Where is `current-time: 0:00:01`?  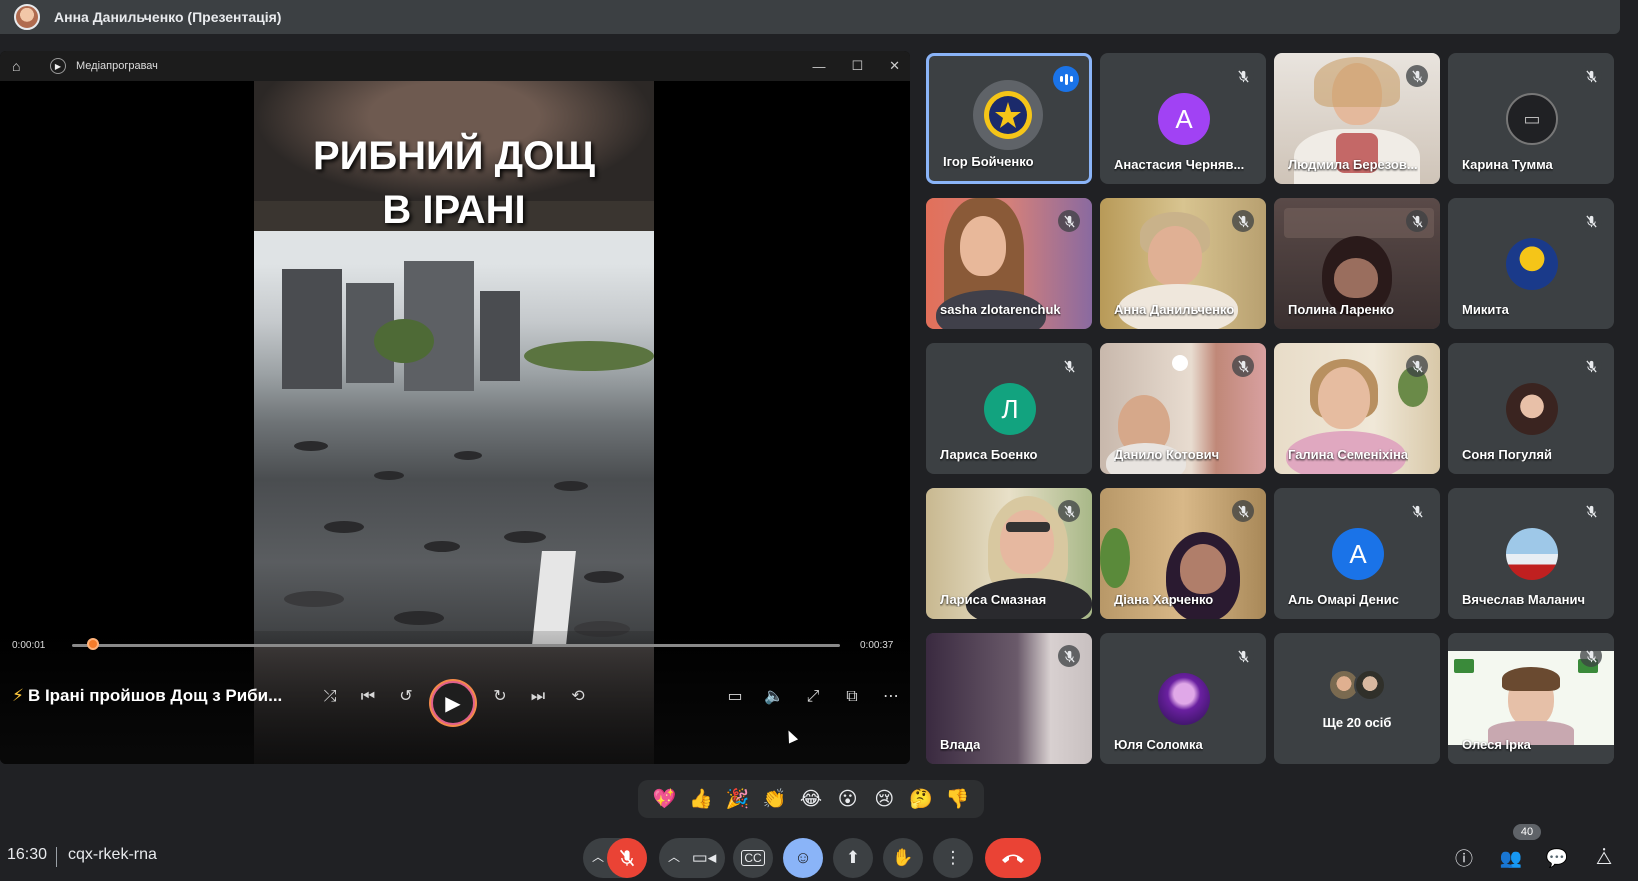
current-time: 0:00:01 is located at coordinates (29, 645).